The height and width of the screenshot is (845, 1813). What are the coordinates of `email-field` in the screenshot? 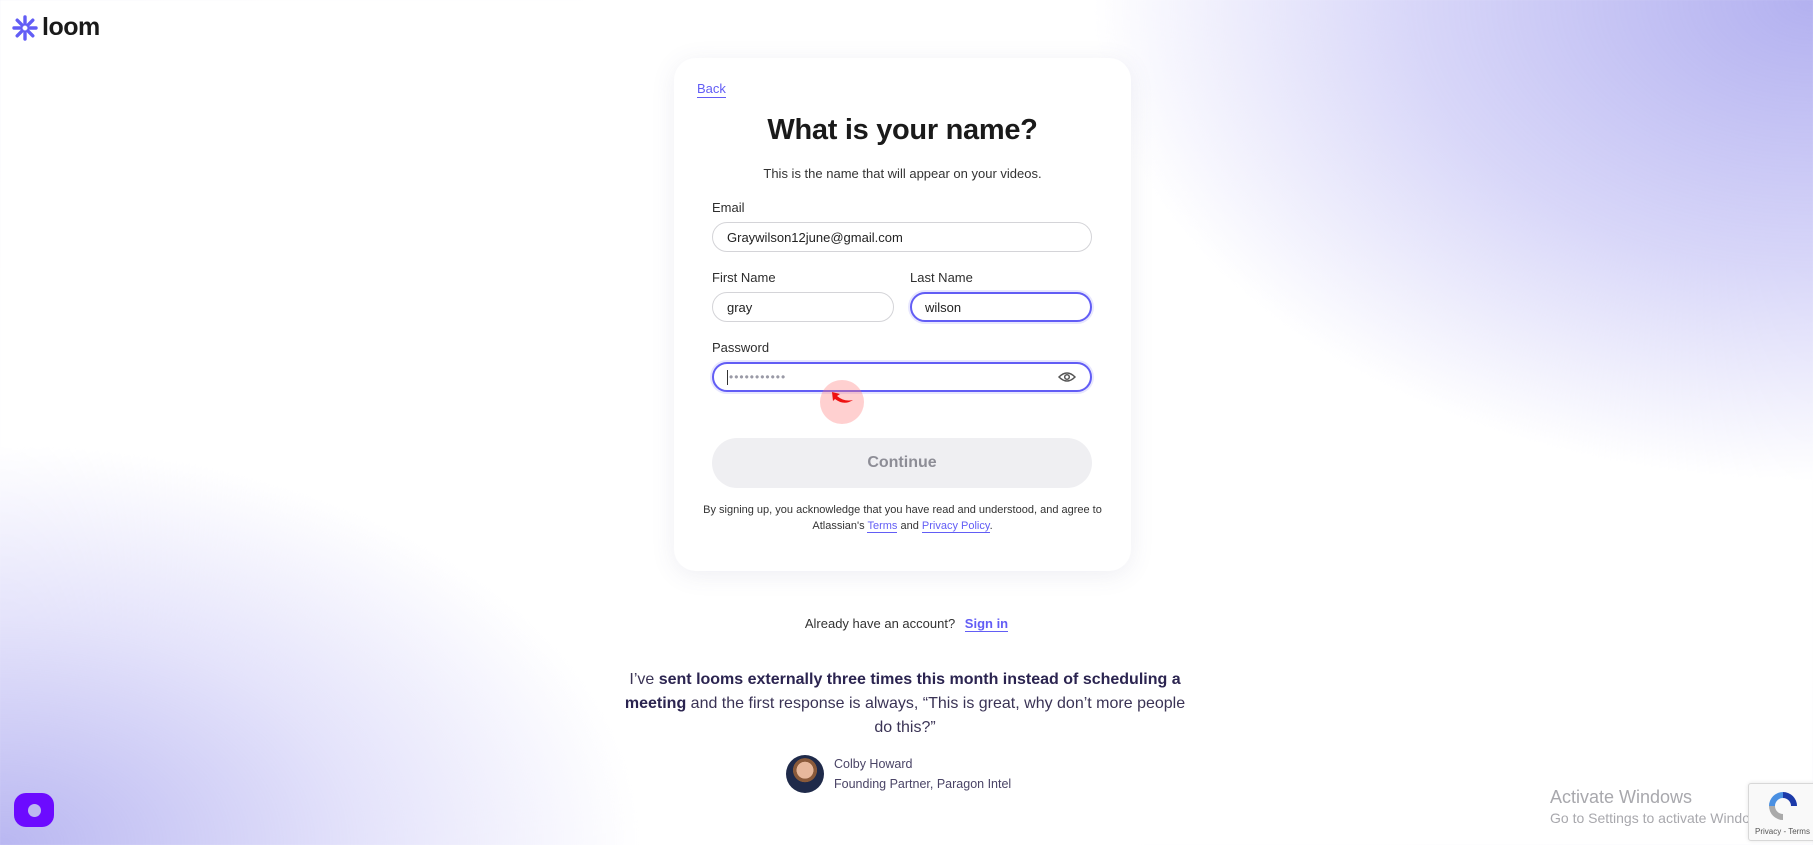 It's located at (902, 237).